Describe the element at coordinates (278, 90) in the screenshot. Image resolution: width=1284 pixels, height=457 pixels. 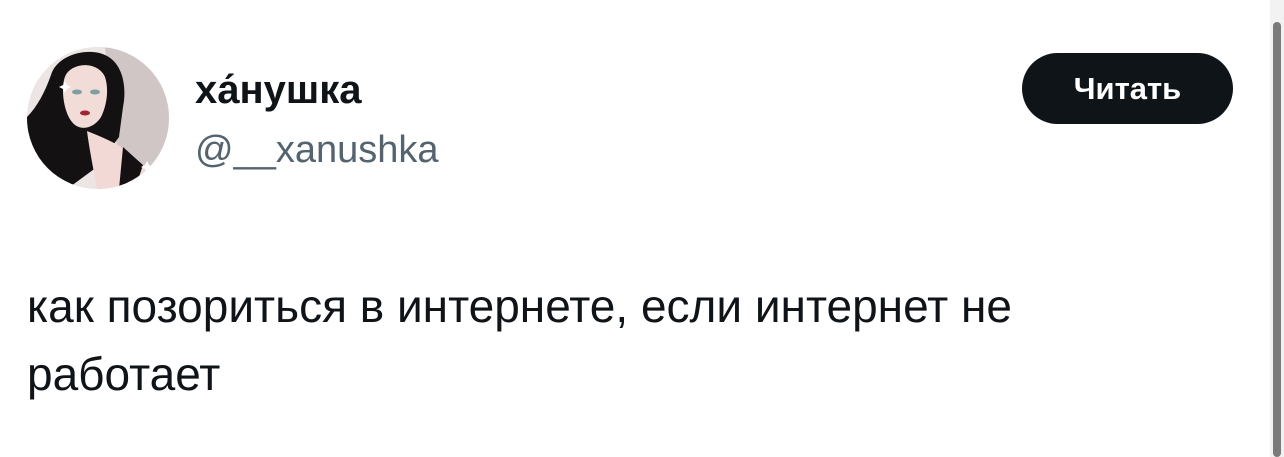
I see `author-display-name: ха́нушка` at that location.